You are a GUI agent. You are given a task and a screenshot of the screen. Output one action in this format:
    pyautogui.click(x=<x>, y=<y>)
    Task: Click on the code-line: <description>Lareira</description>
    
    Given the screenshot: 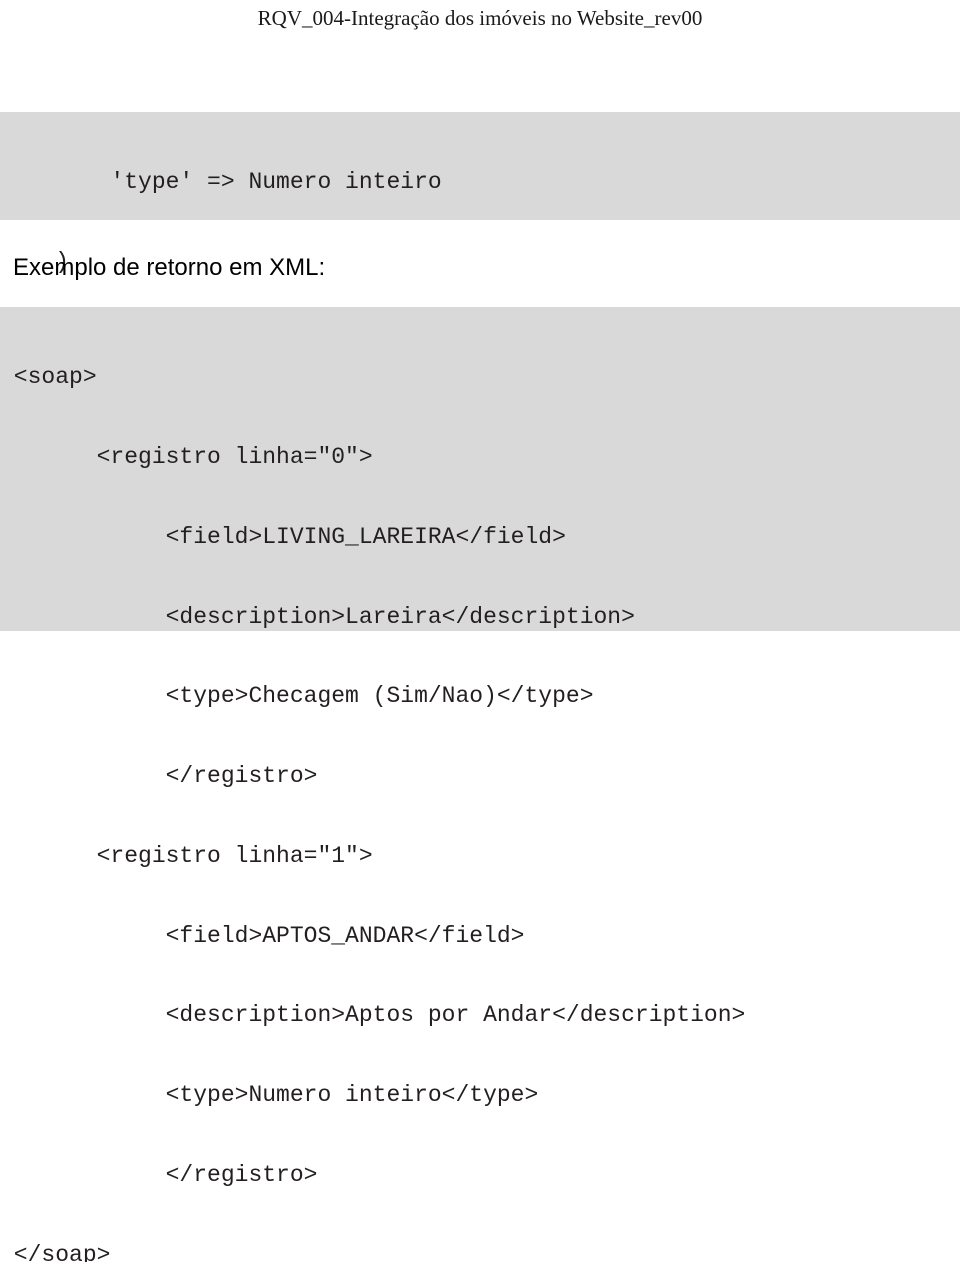 What is the action you would take?
    pyautogui.click(x=317, y=616)
    